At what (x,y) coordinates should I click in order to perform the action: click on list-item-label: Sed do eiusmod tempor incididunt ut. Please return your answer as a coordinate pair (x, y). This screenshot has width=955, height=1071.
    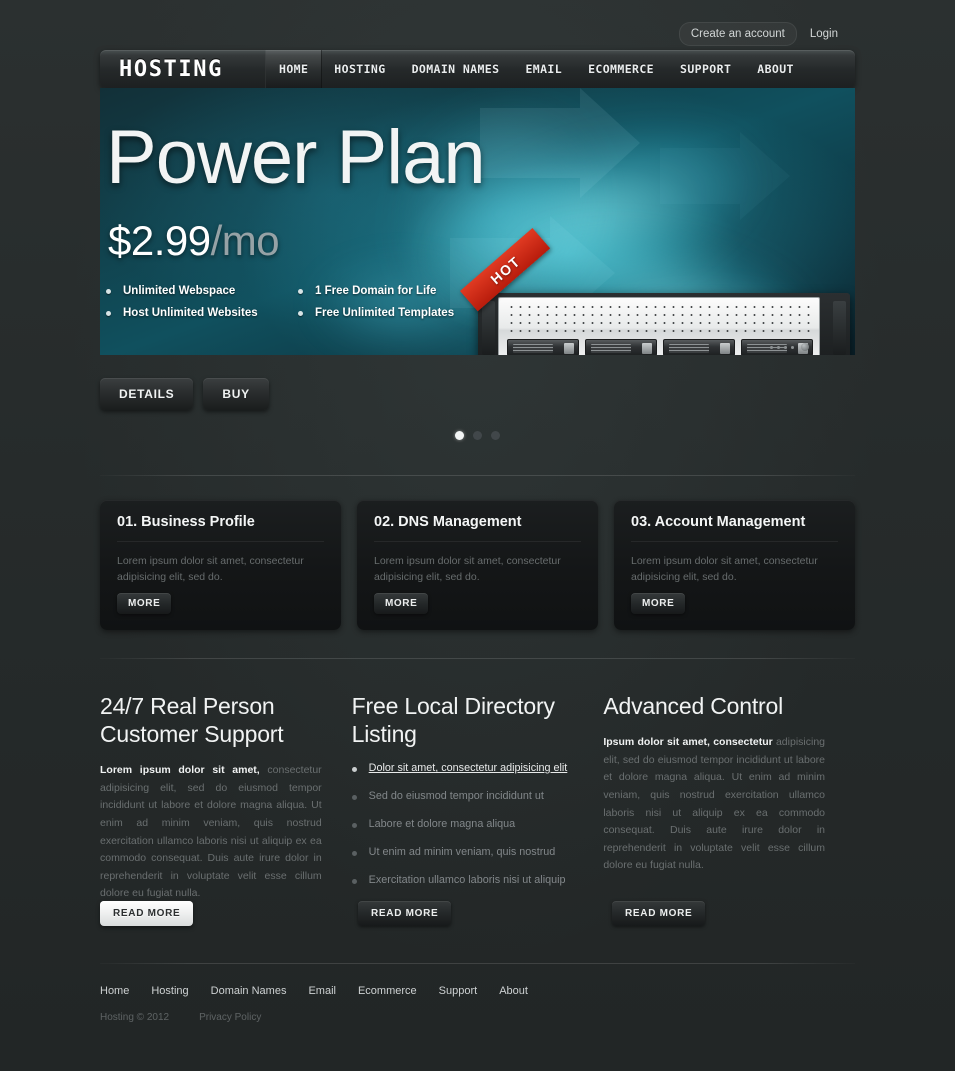
    Looking at the image, I should click on (456, 796).